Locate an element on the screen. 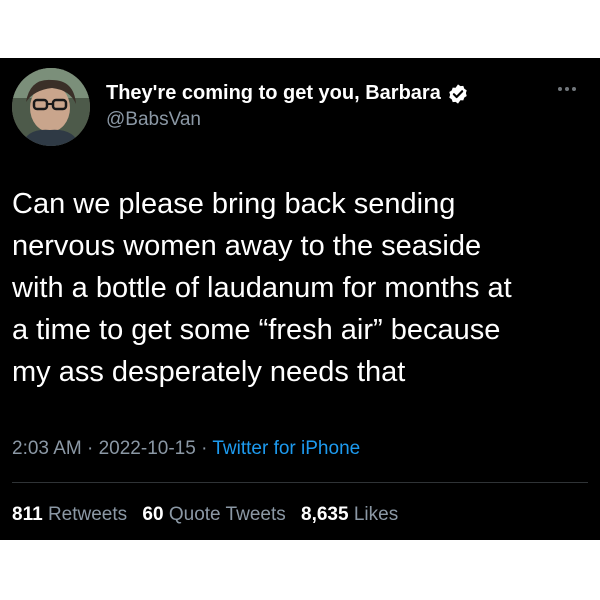 Image resolution: width=600 pixels, height=600 pixels. display-name-row: They're coming to get you, Barbara is located at coordinates (287, 93).